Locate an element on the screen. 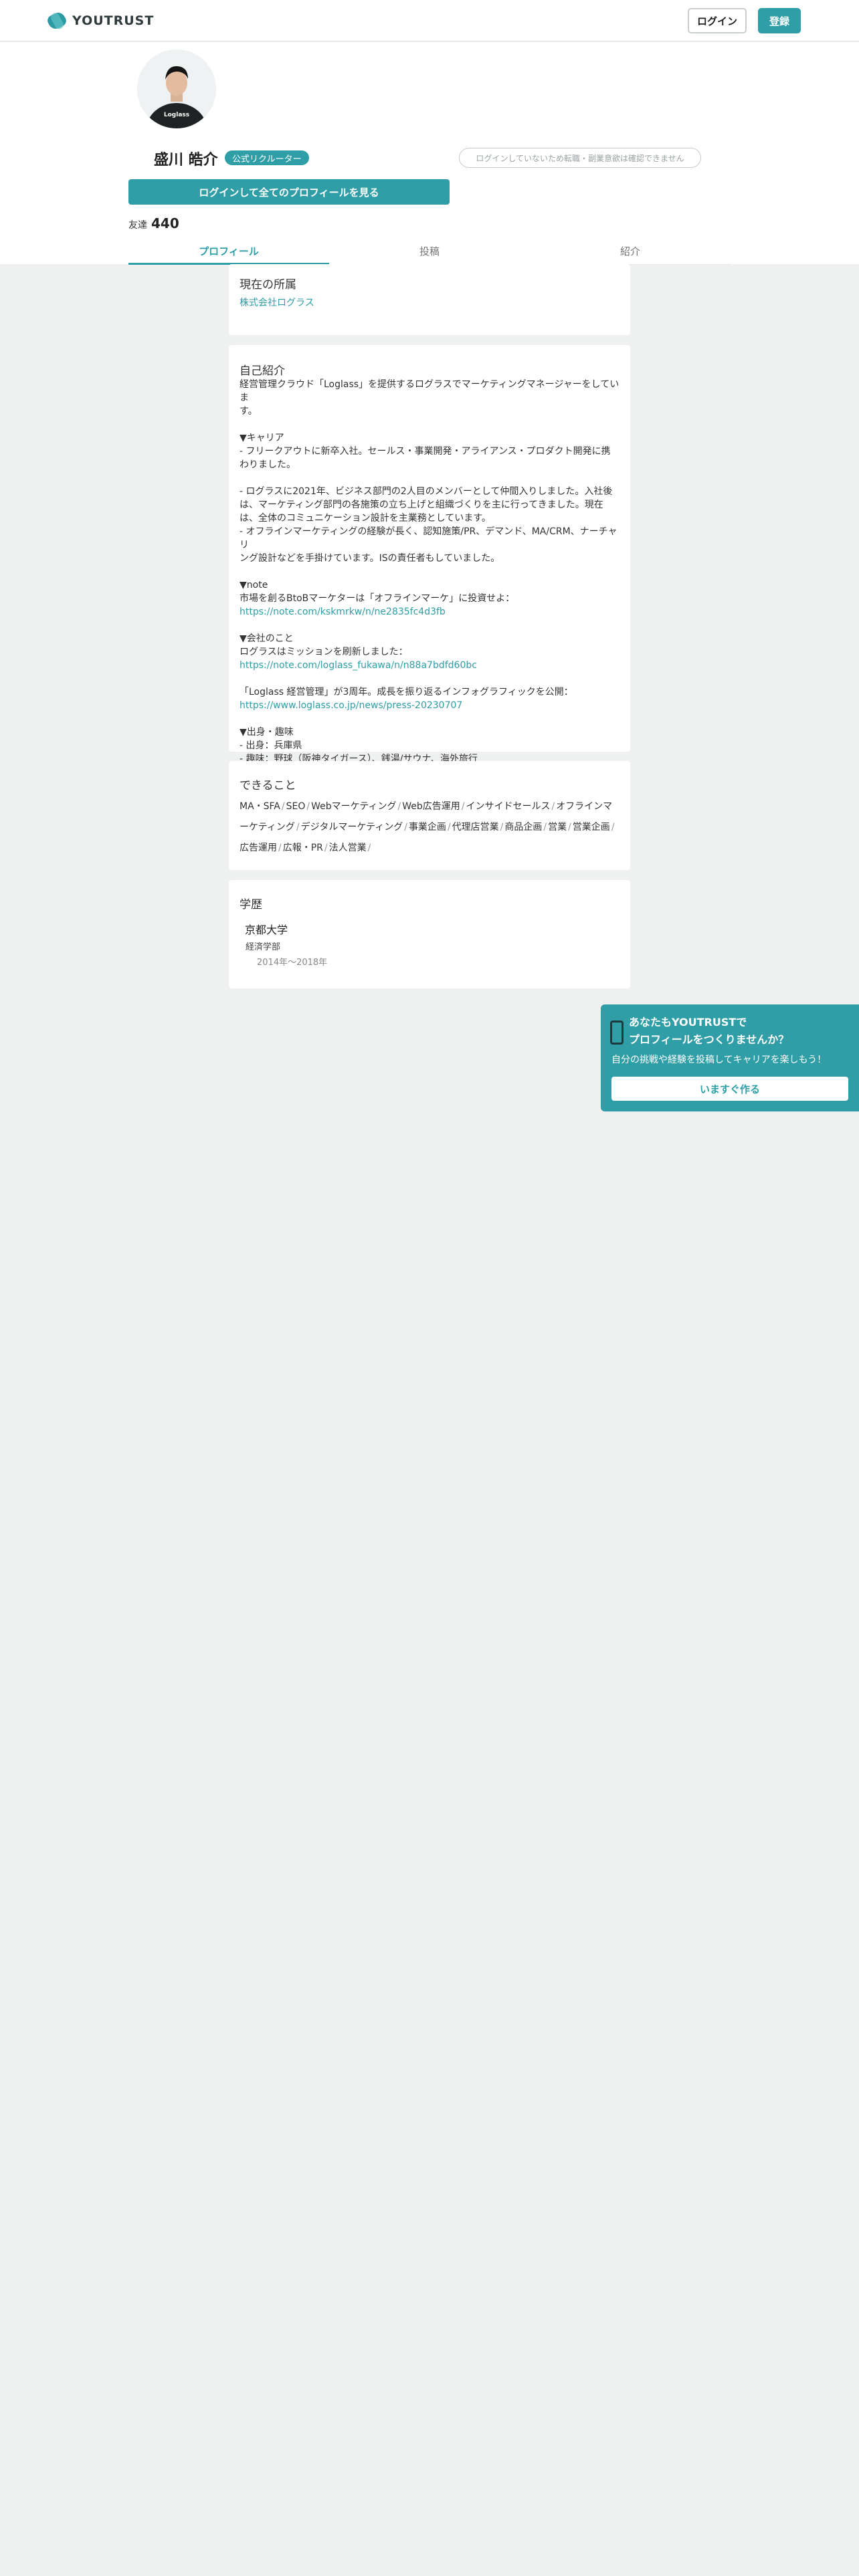  avatar-shirt-text: Loglass is located at coordinates (177, 115).